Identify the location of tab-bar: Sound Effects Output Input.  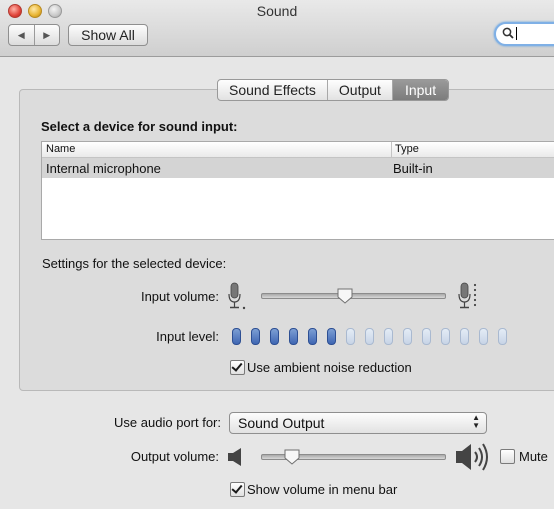
(333, 90).